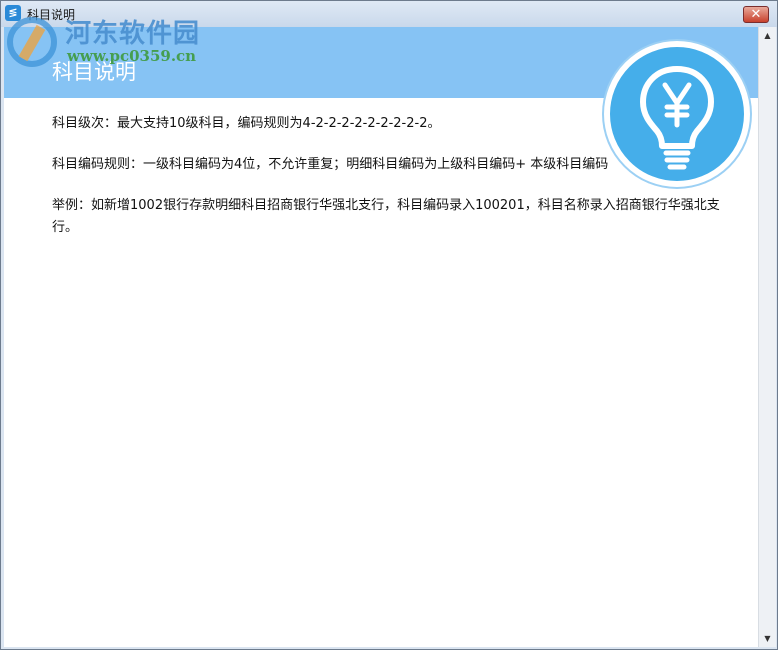 The height and width of the screenshot is (650, 778). What do you see at coordinates (132, 56) in the screenshot?
I see `watermark-url: www.pc0359.cn` at bounding box center [132, 56].